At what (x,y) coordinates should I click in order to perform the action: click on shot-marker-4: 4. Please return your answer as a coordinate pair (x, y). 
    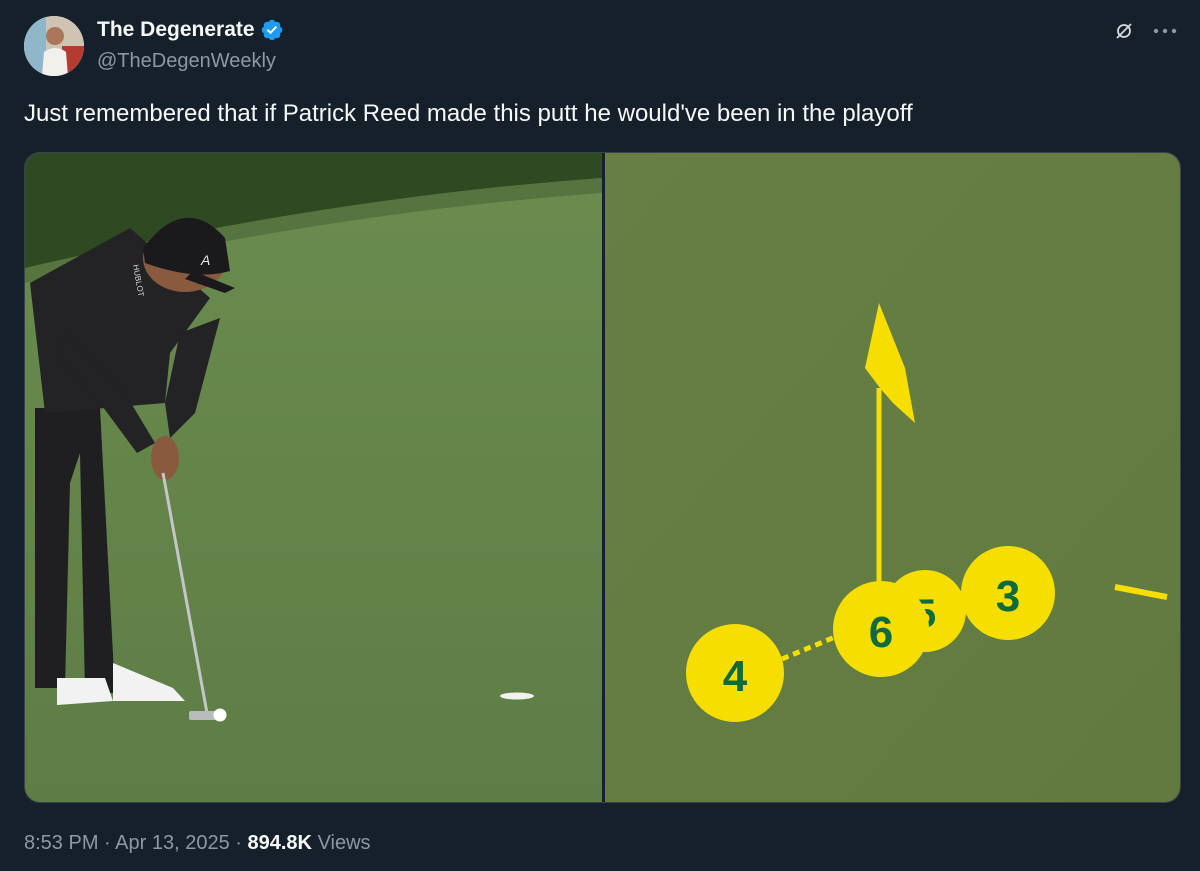
    Looking at the image, I should click on (735, 673).